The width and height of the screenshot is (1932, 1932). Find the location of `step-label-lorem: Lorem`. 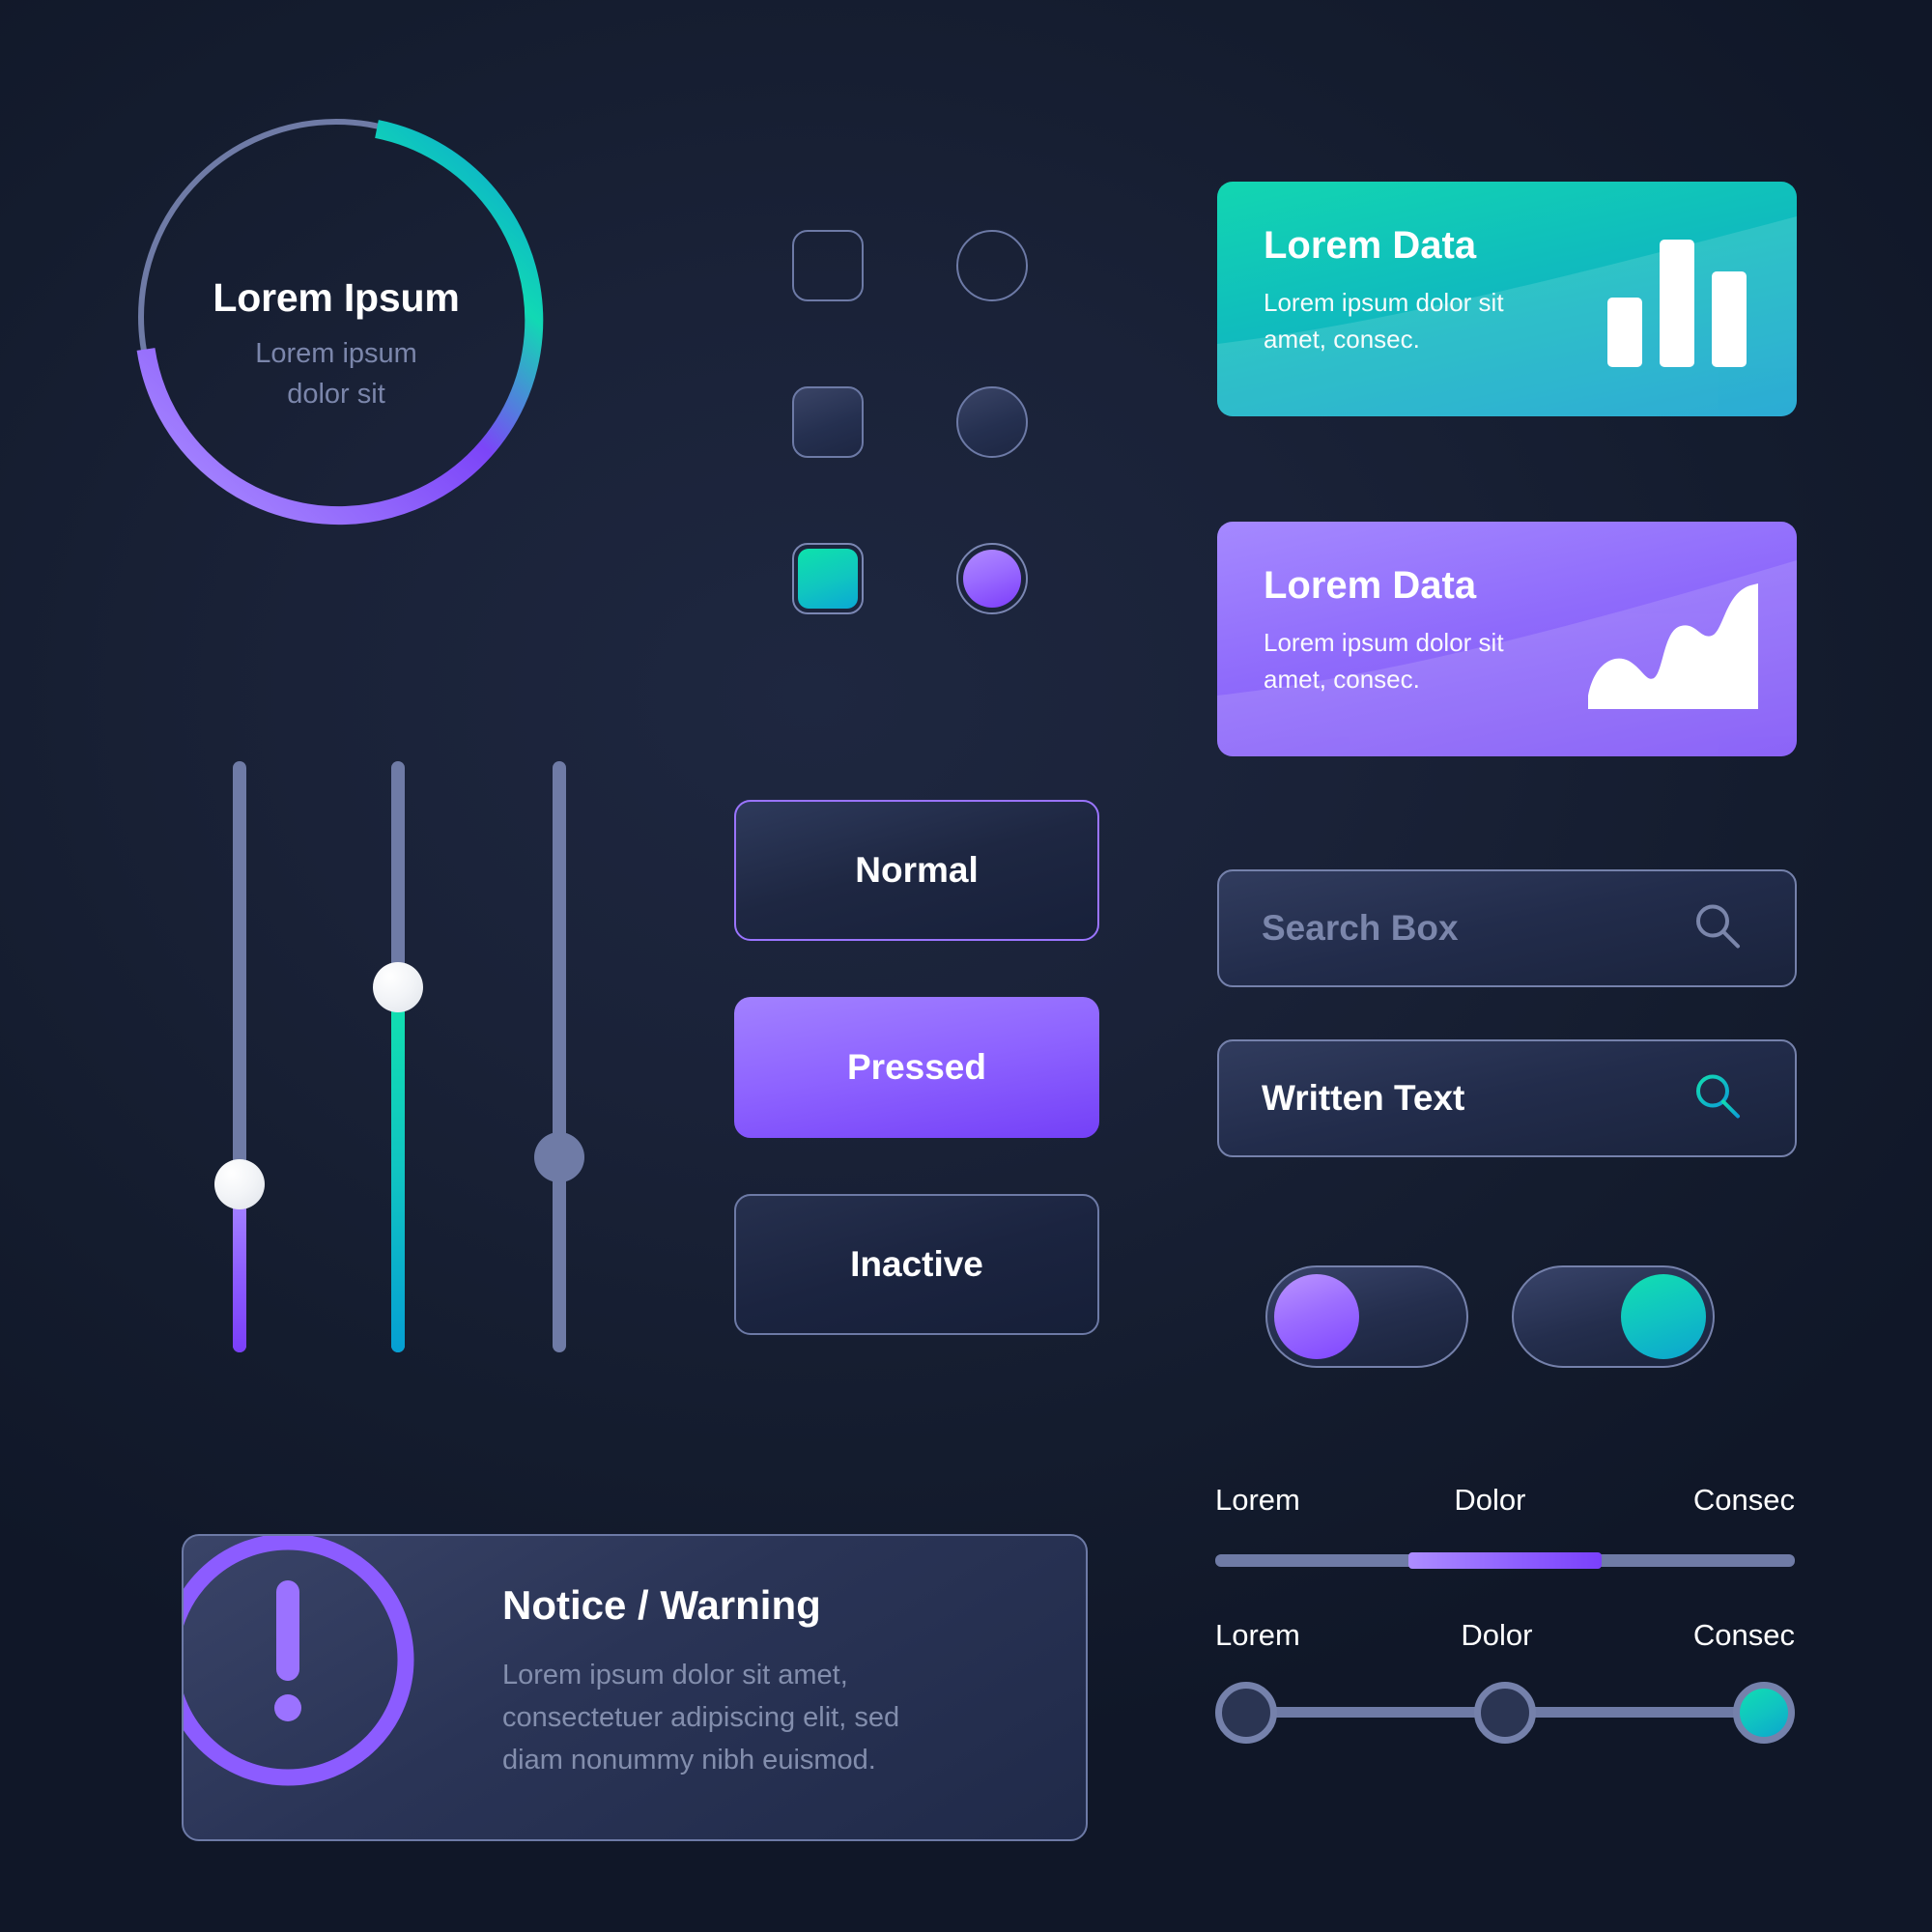

step-label-lorem: Lorem is located at coordinates (1257, 1635).